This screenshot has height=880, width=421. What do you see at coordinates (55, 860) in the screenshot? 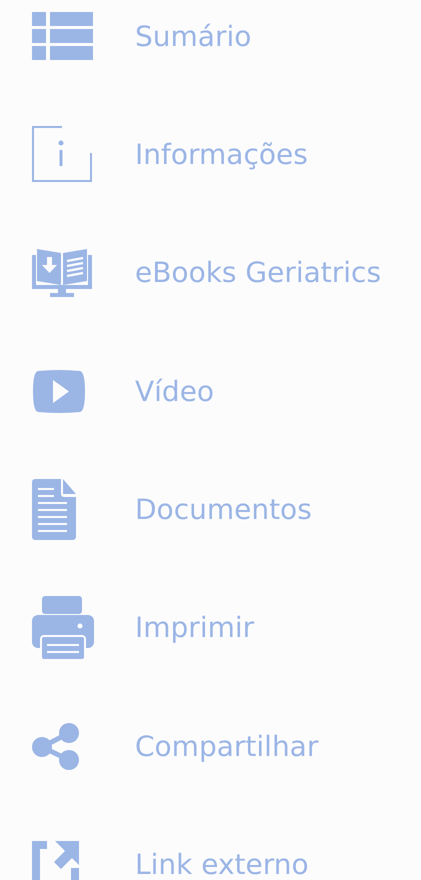
I see `external-link-icon` at bounding box center [55, 860].